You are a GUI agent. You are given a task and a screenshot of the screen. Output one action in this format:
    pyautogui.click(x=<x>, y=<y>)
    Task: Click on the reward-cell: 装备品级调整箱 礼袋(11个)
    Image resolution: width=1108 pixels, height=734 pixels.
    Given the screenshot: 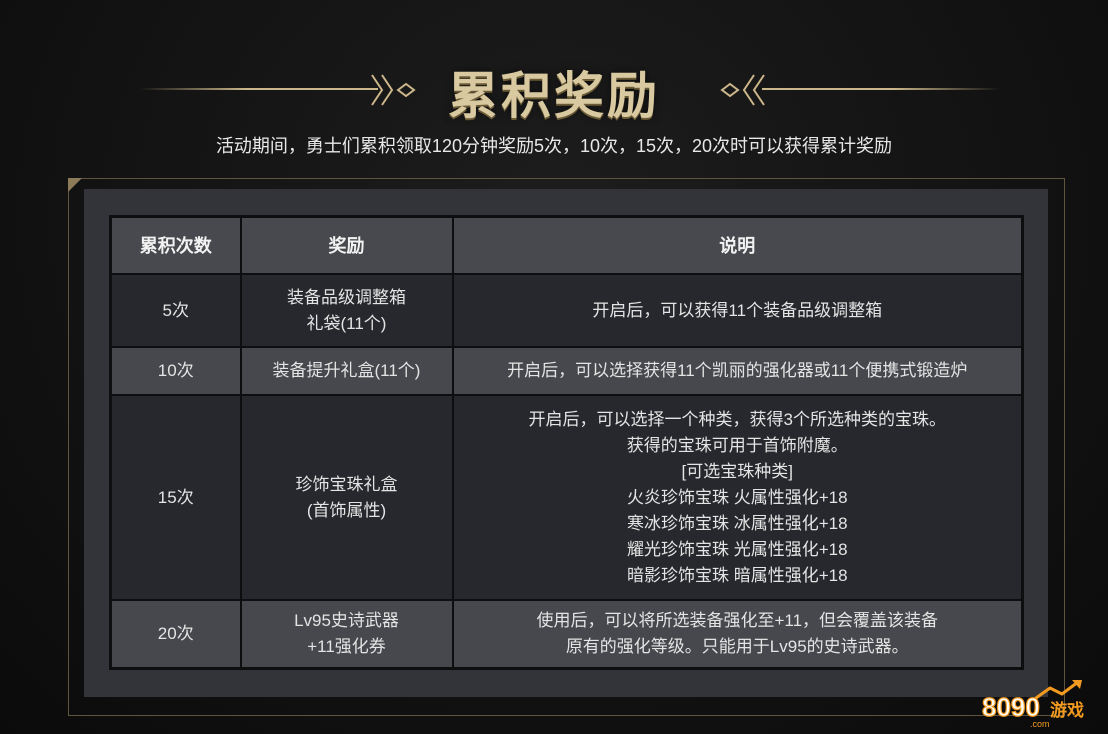 What is the action you would take?
    pyautogui.click(x=346, y=310)
    